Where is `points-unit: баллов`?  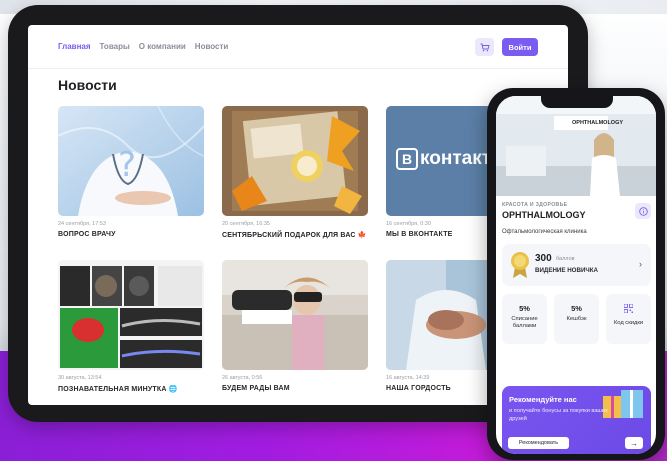
points-unit: баллов is located at coordinates (565, 259).